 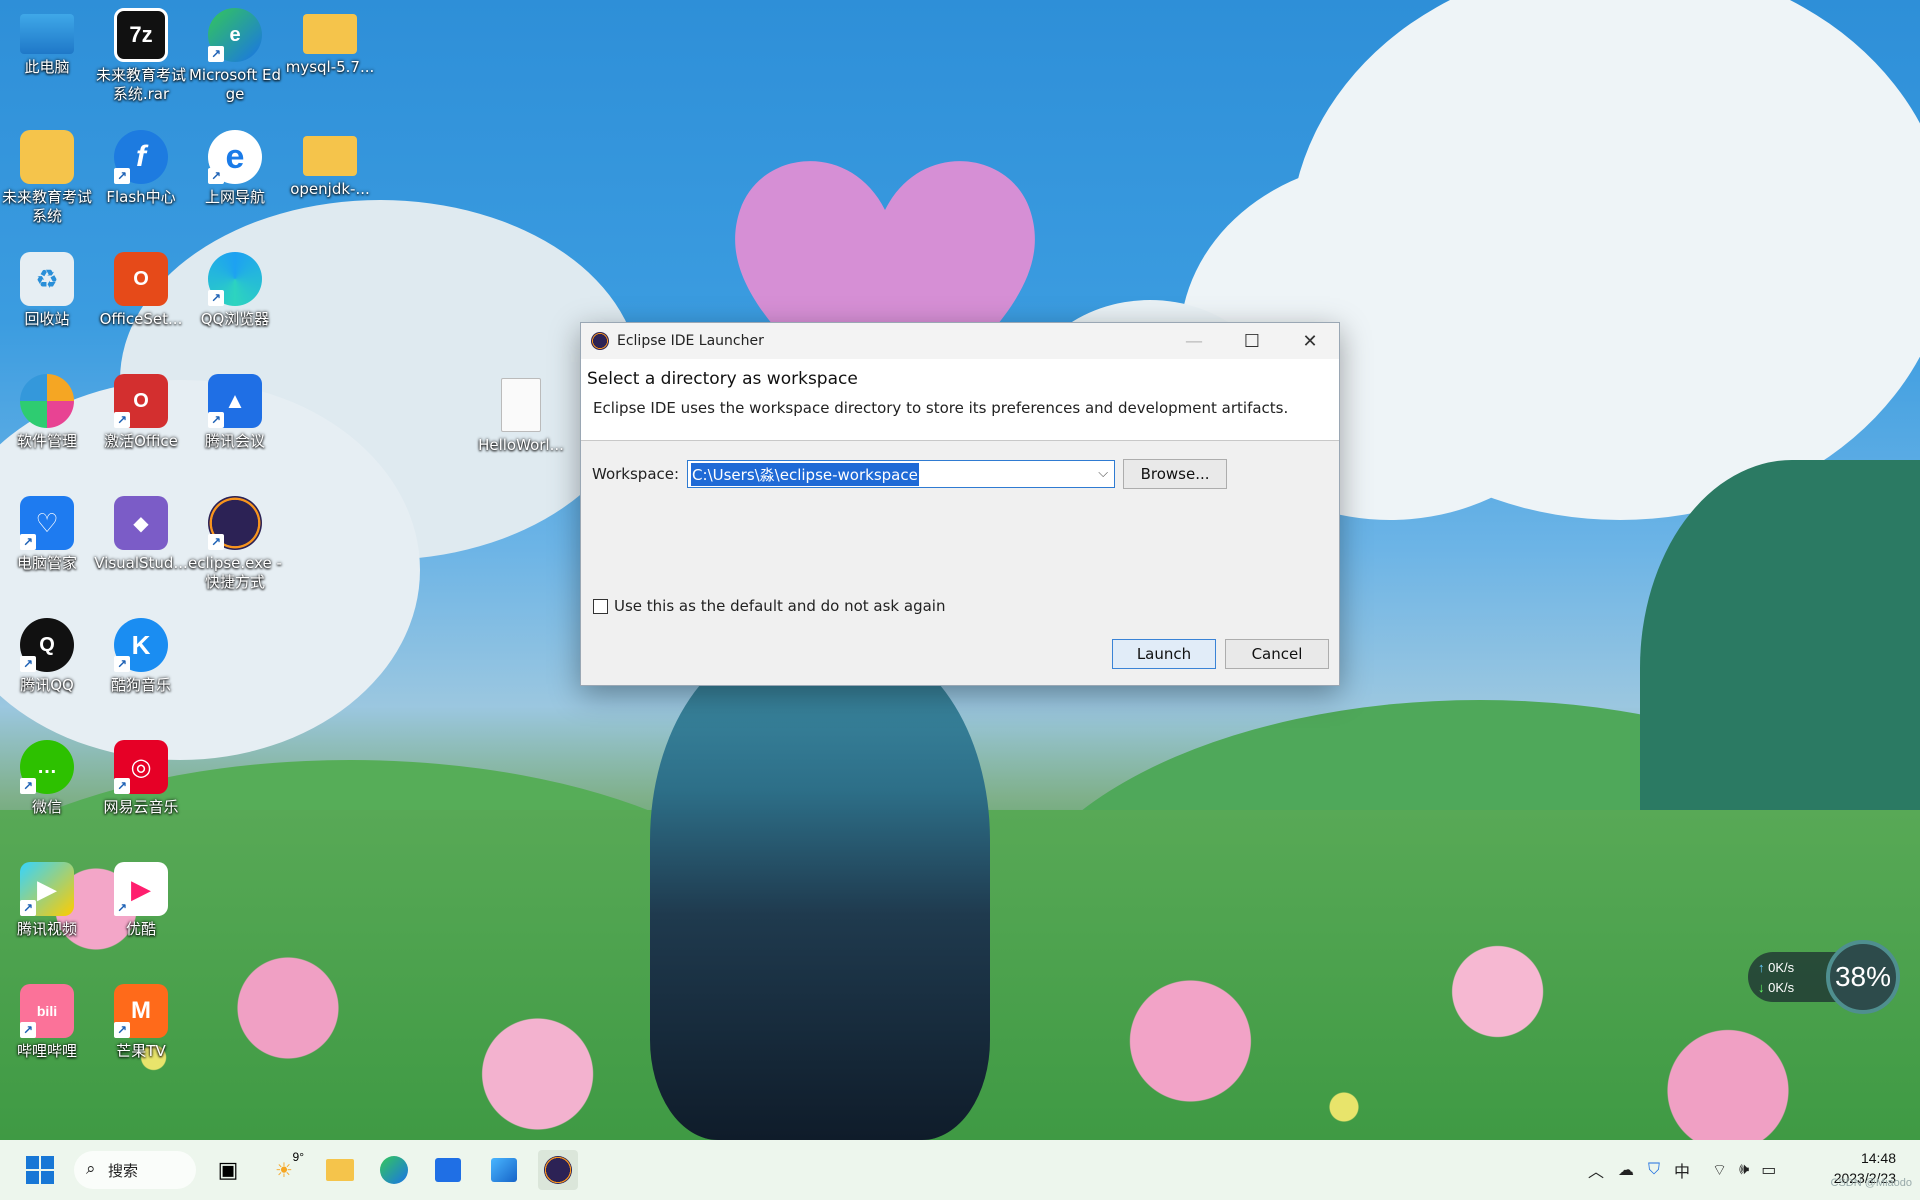 I want to click on desktop-icon-label: 上网导航, so click(x=234, y=197).